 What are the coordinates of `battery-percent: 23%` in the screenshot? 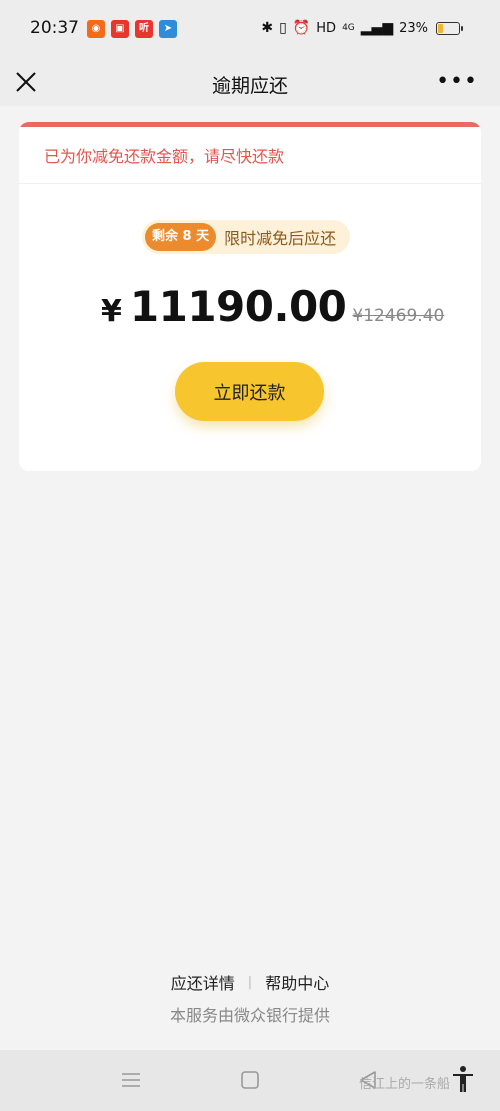 It's located at (413, 28).